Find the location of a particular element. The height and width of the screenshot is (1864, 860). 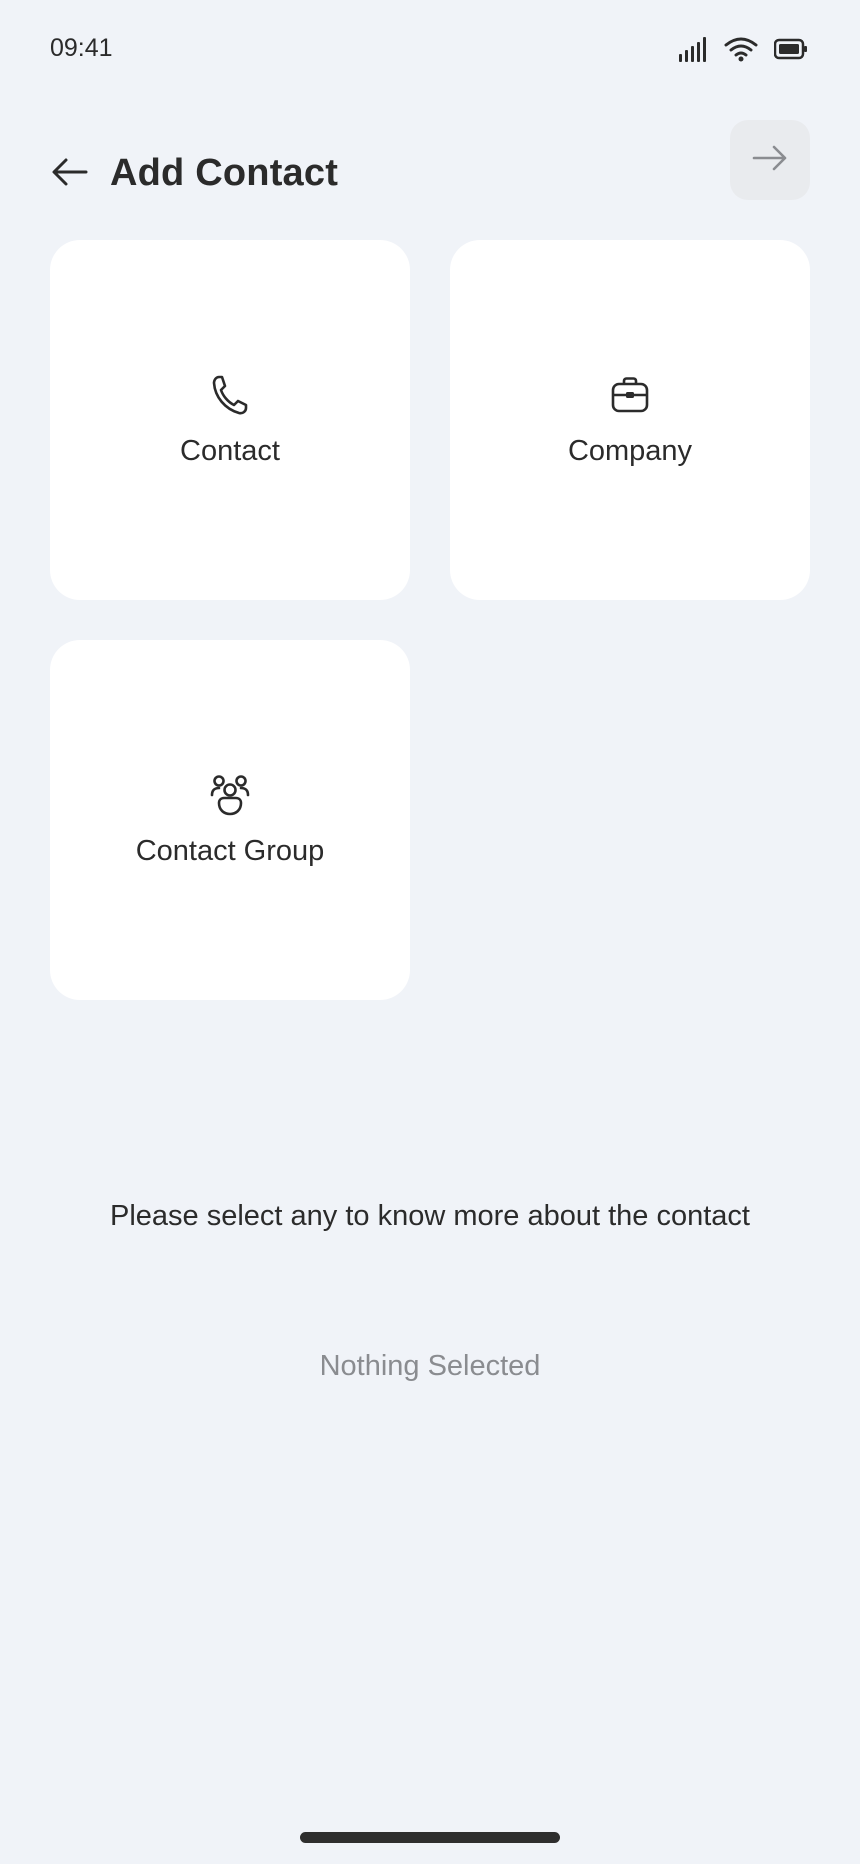

arrow-right-icon is located at coordinates (770, 160).